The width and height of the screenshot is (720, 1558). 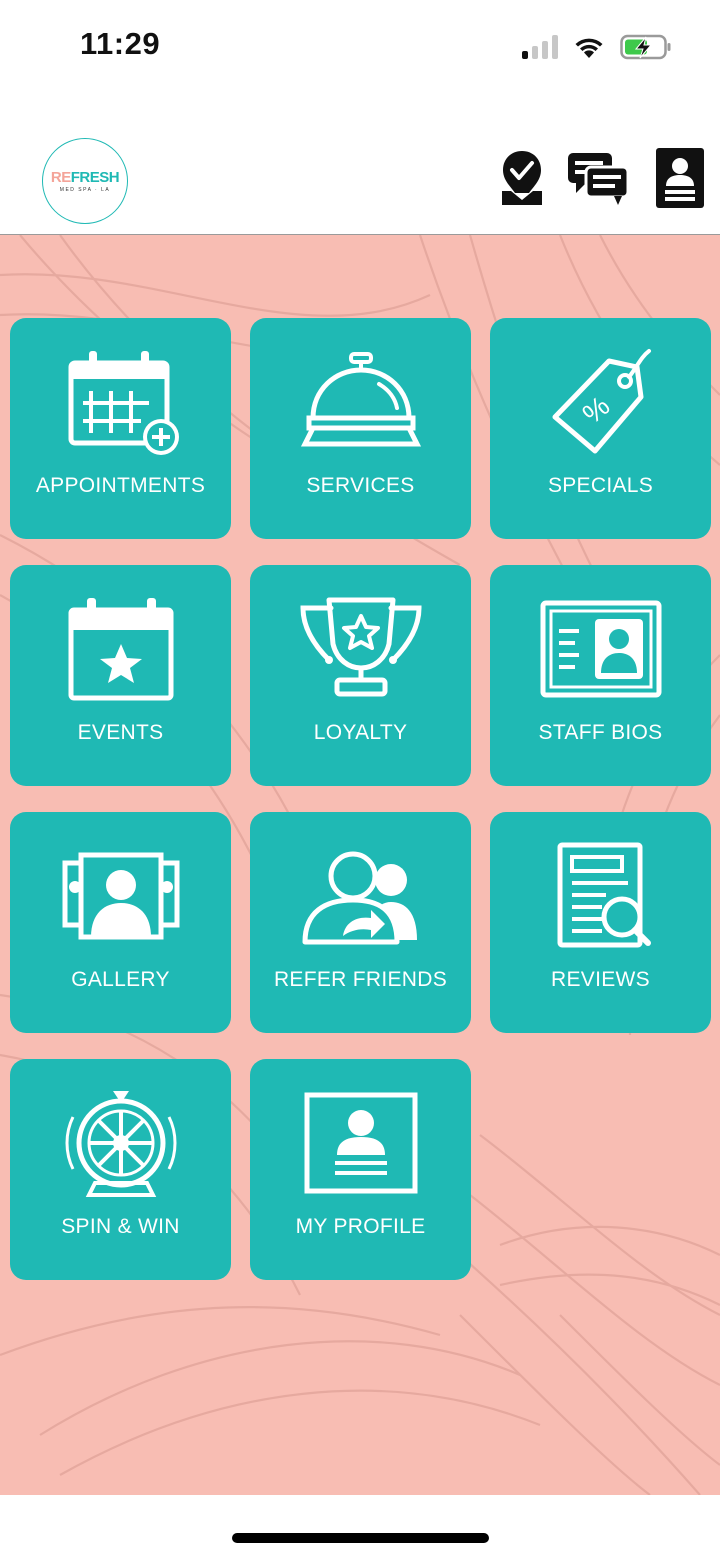 I want to click on menu-tile-loyalty: LOYALTY, so click(x=360, y=675).